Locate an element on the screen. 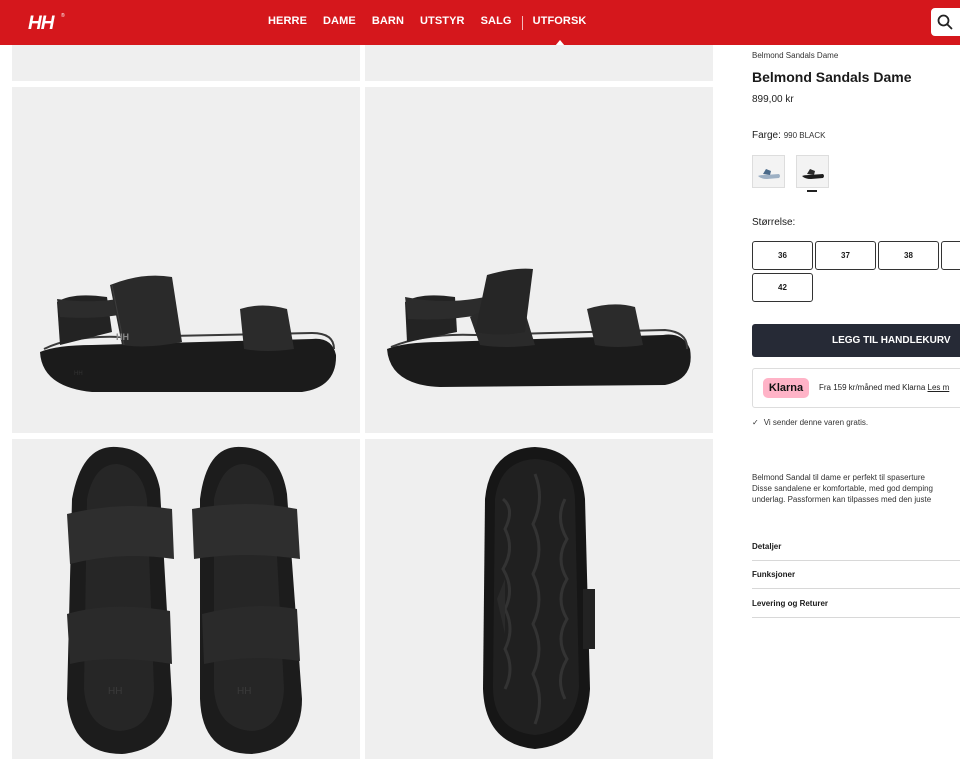 This screenshot has width=960, height=759. nav-utstyr: UTSTYR is located at coordinates (442, 22).